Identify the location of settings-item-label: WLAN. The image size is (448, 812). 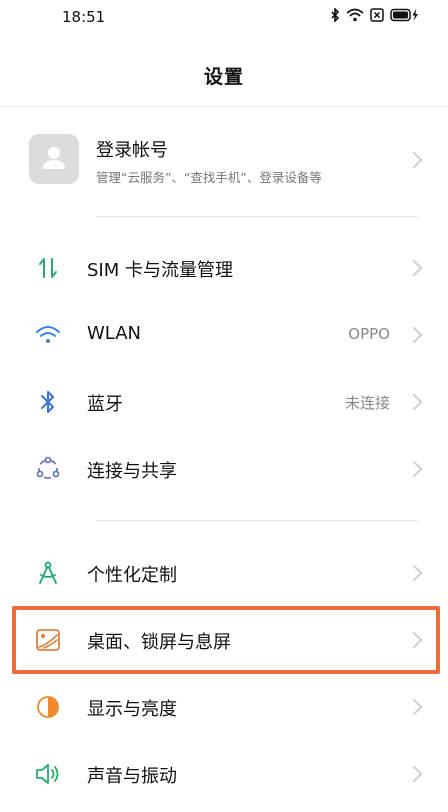
(114, 333).